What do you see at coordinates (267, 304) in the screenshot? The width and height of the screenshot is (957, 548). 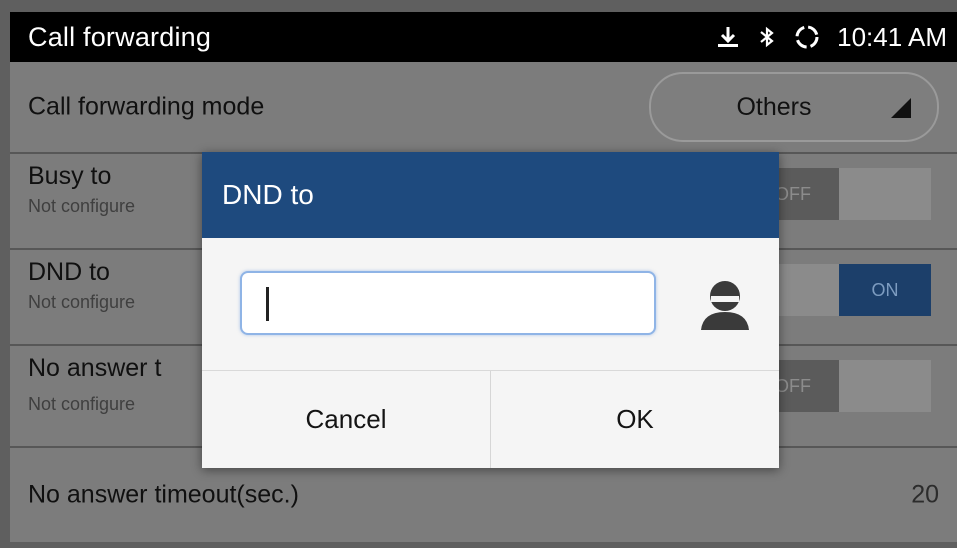 I see `text-caret` at bounding box center [267, 304].